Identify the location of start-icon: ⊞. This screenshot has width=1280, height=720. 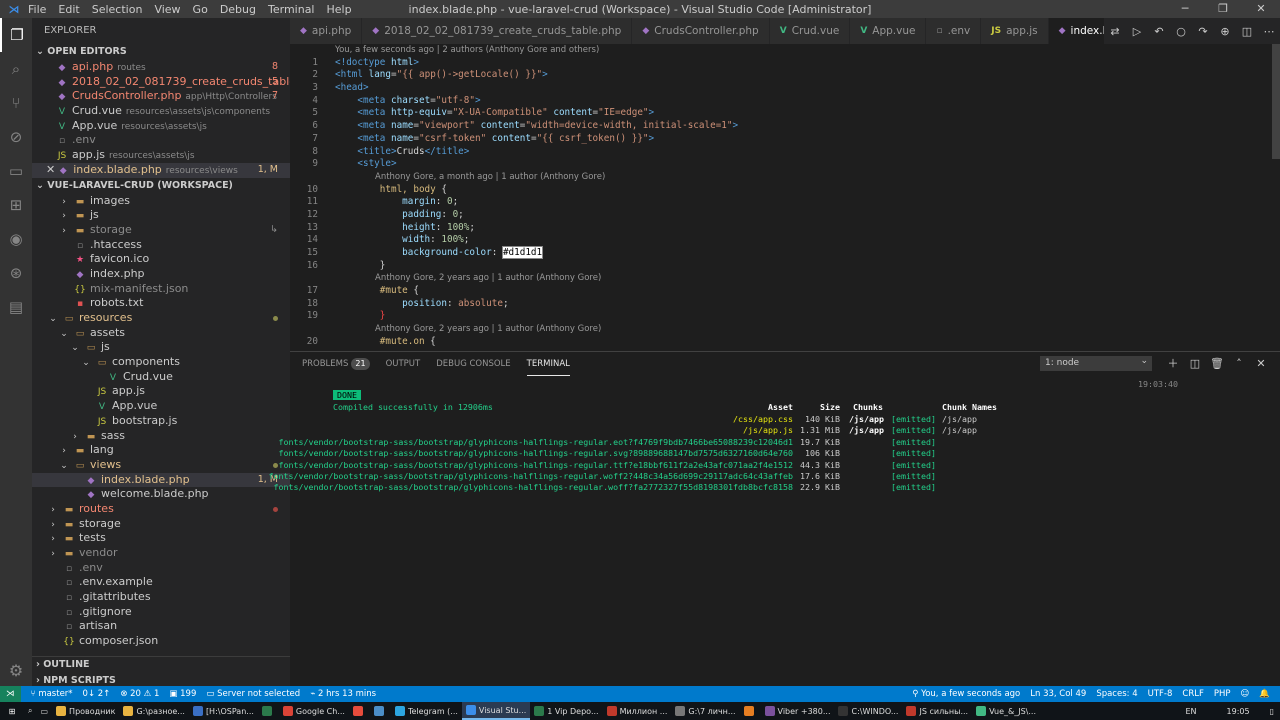
(12, 711).